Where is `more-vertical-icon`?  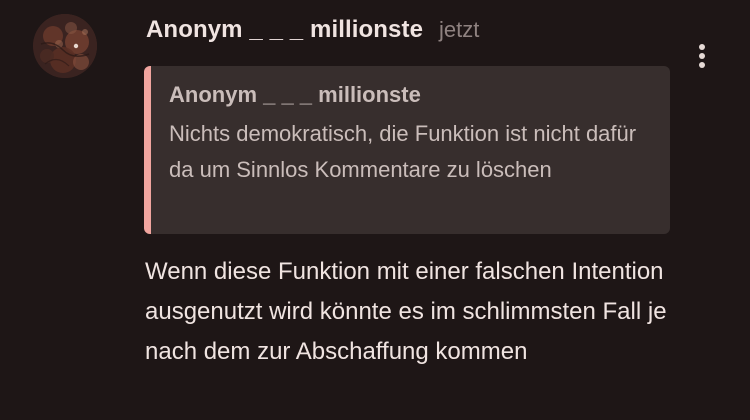 more-vertical-icon is located at coordinates (702, 56).